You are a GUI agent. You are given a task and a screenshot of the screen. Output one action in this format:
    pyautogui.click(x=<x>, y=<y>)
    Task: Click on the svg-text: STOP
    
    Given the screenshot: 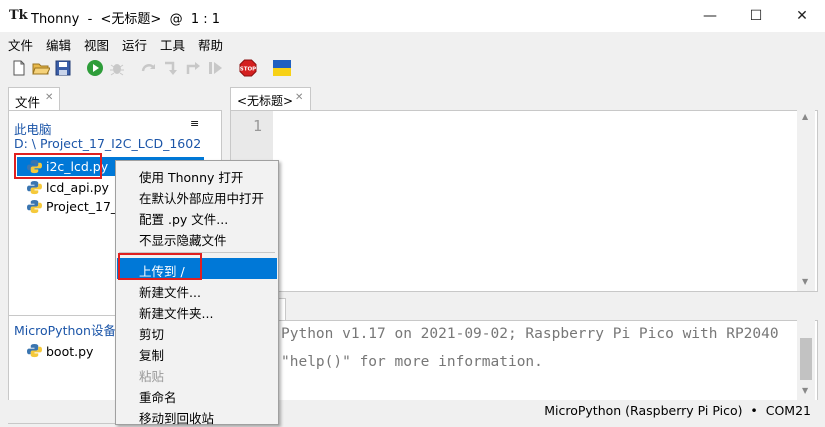 What is the action you would take?
    pyautogui.click(x=248, y=70)
    